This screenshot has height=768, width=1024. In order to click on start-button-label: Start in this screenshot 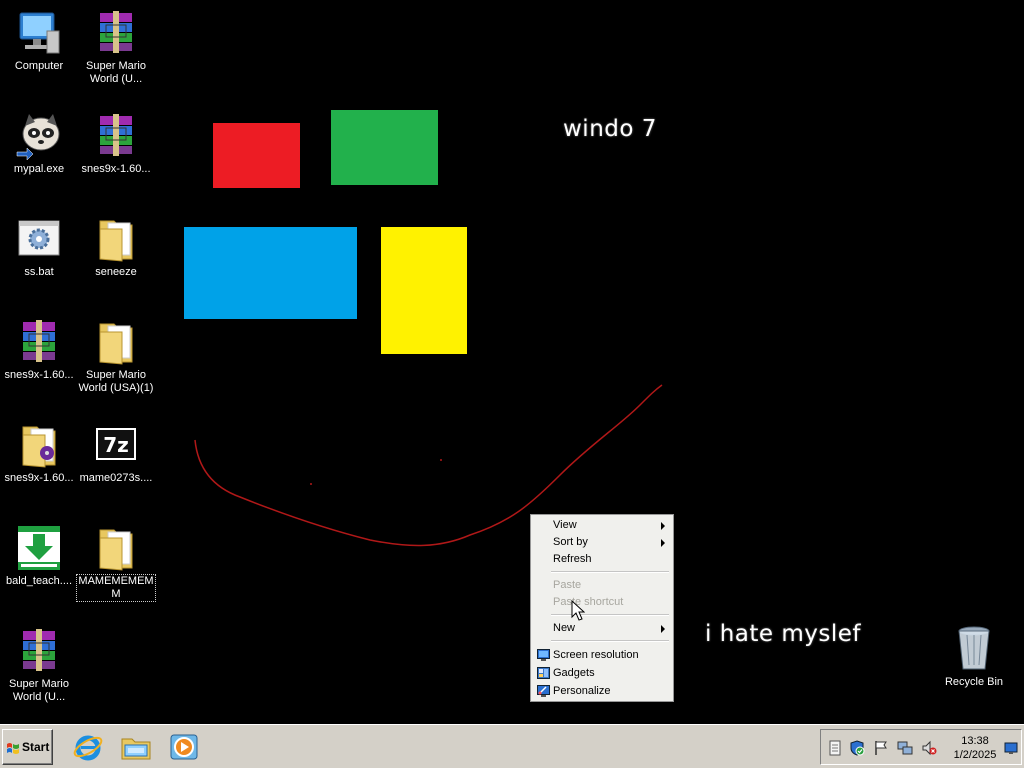, I will do `click(36, 747)`.